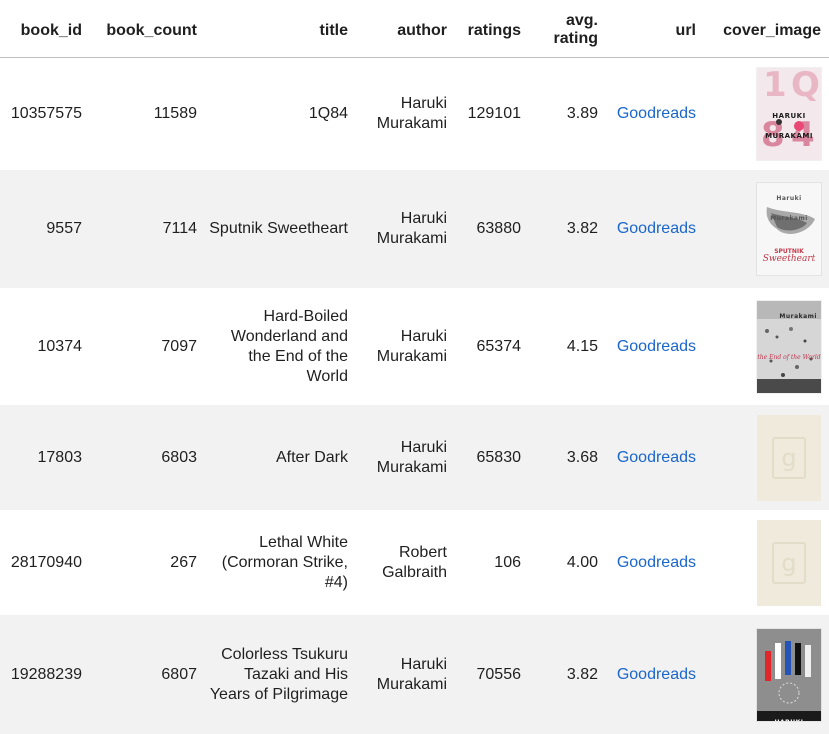  What do you see at coordinates (46, 113) in the screenshot?
I see `book-id-cell: 10357575` at bounding box center [46, 113].